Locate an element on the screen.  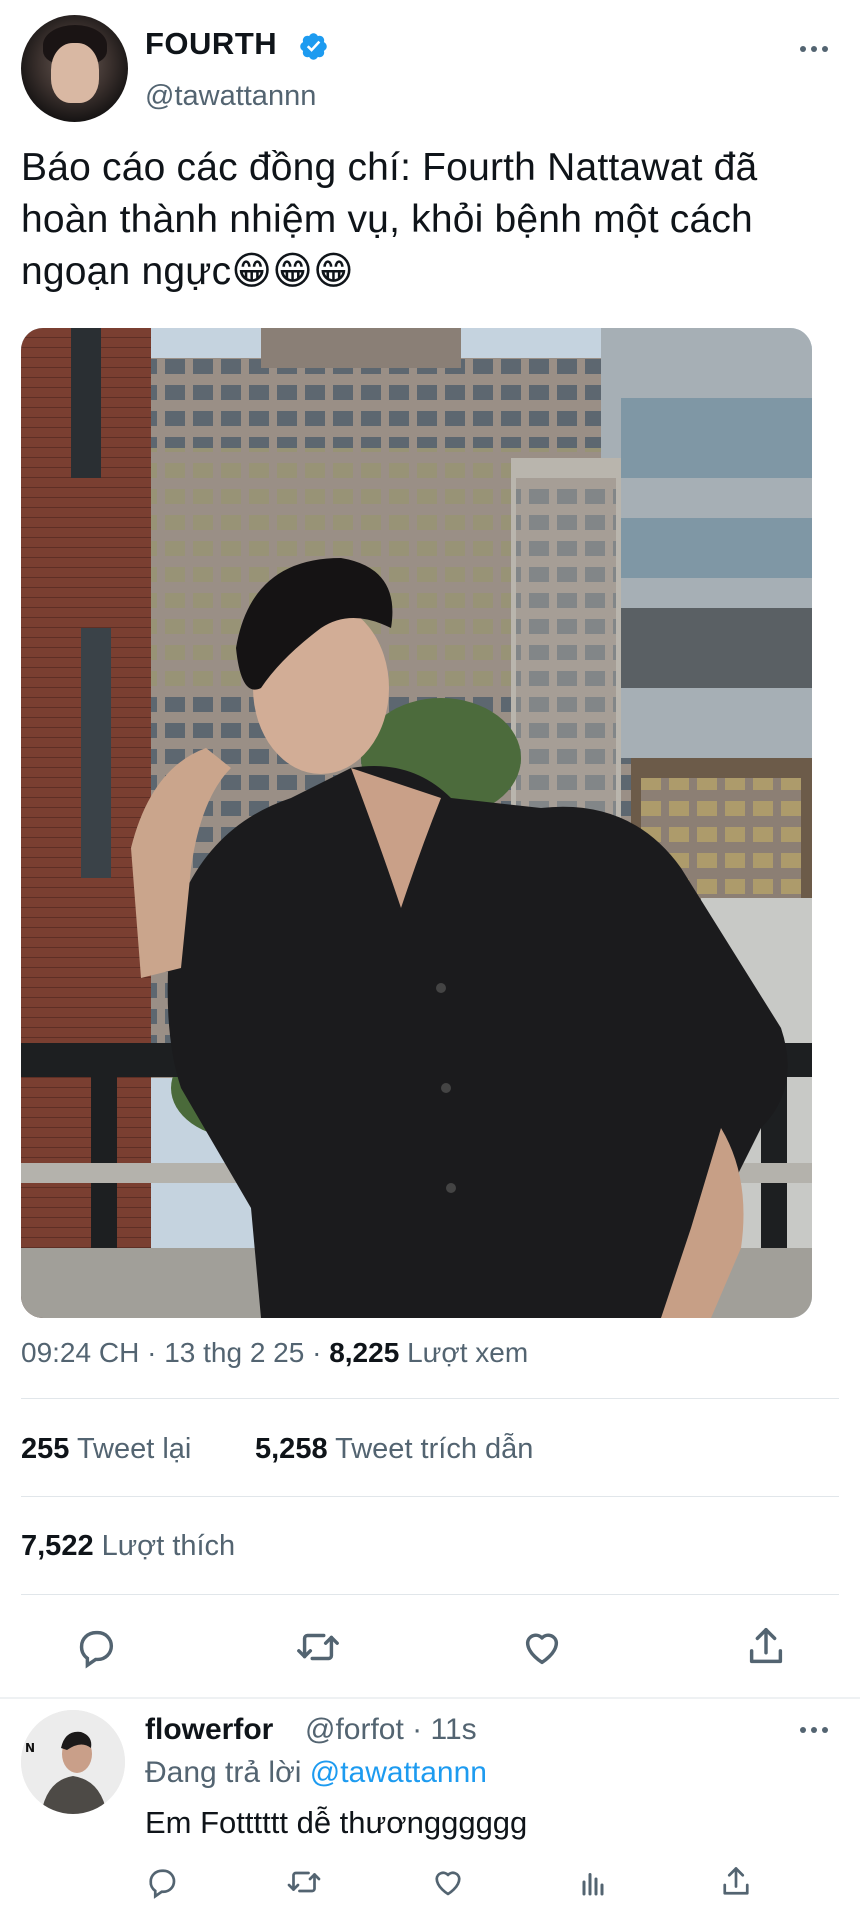
author-avatar is located at coordinates (74, 68).